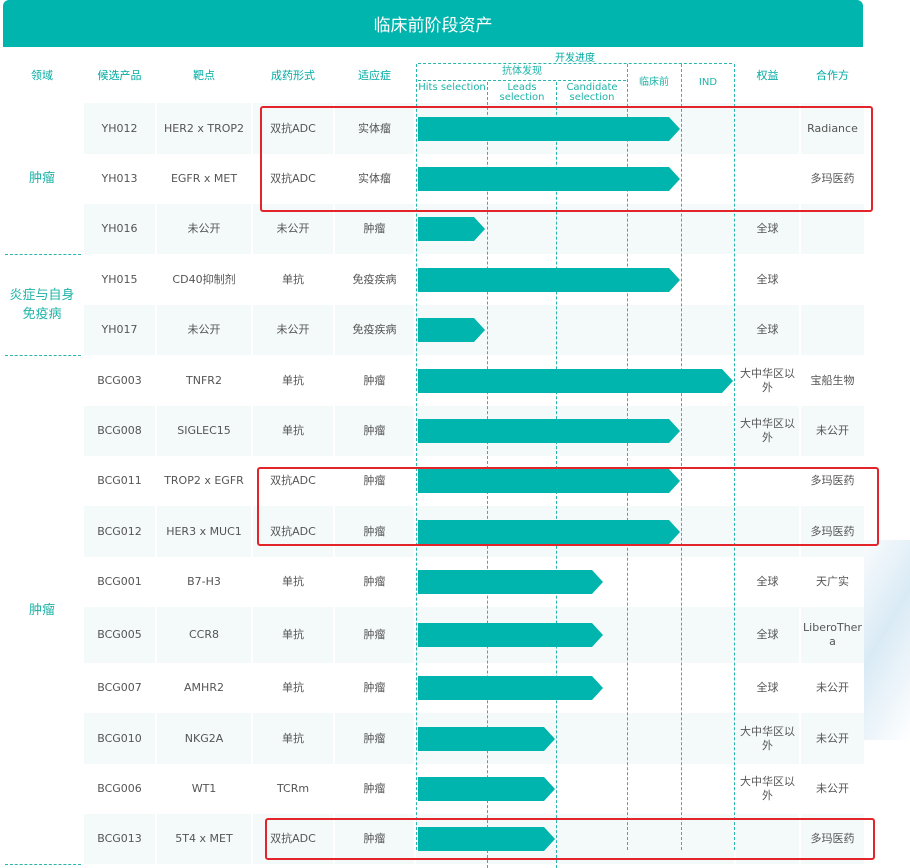  What do you see at coordinates (522, 80) in the screenshot?
I see `antibody-discovery-divider` at bounding box center [522, 80].